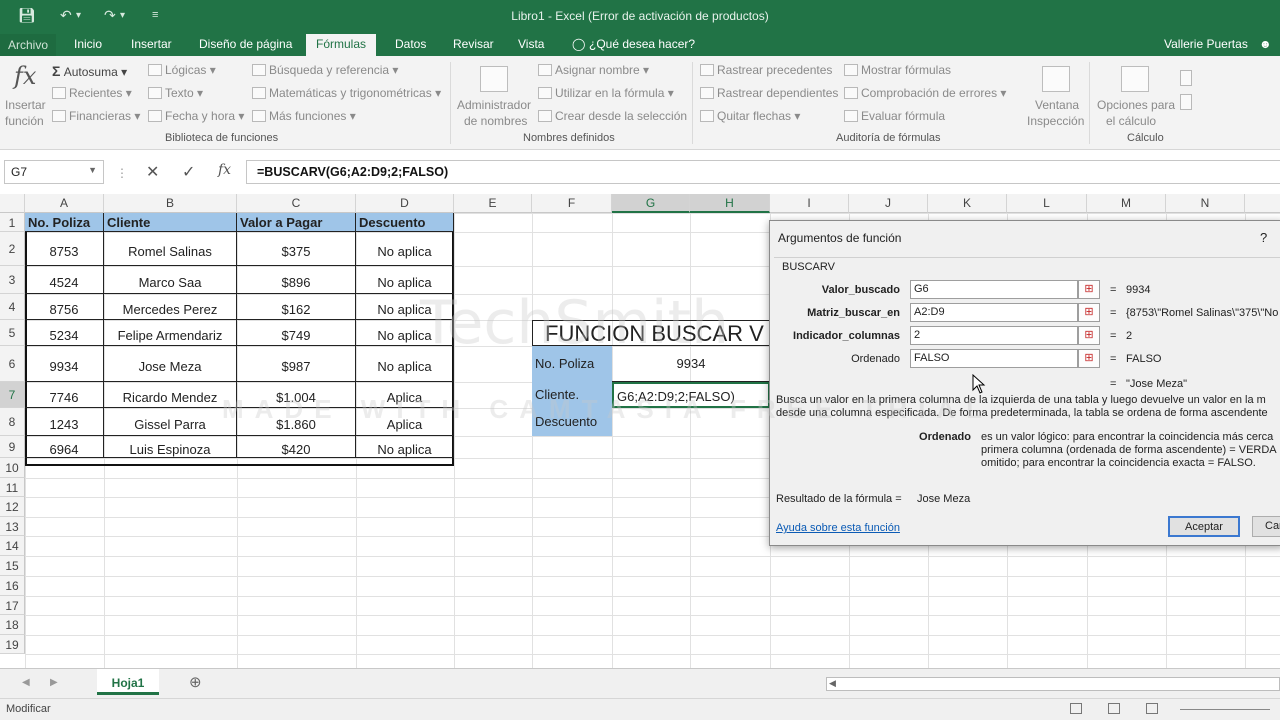 The height and width of the screenshot is (720, 1280). I want to click on dialog-help-button: ?, so click(1263, 237).